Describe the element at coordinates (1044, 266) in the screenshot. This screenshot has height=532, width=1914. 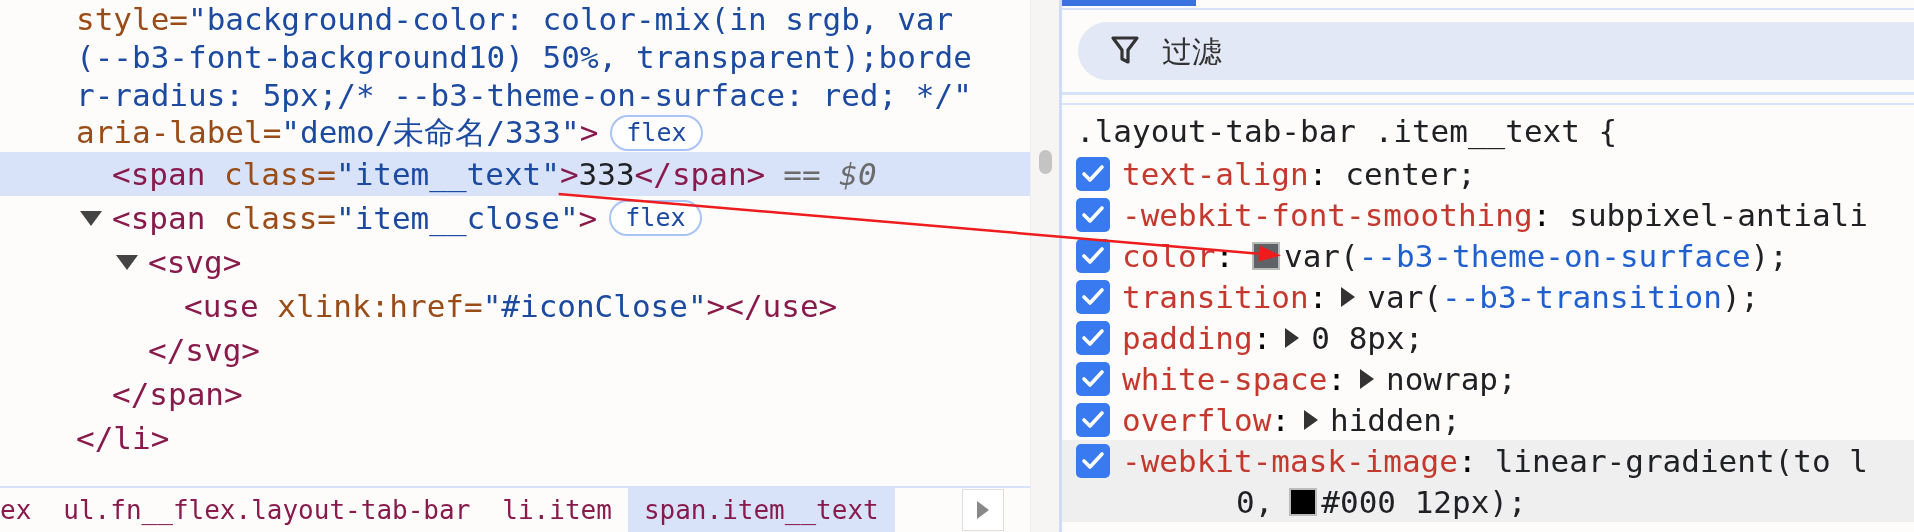
I see `scrollbar` at that location.